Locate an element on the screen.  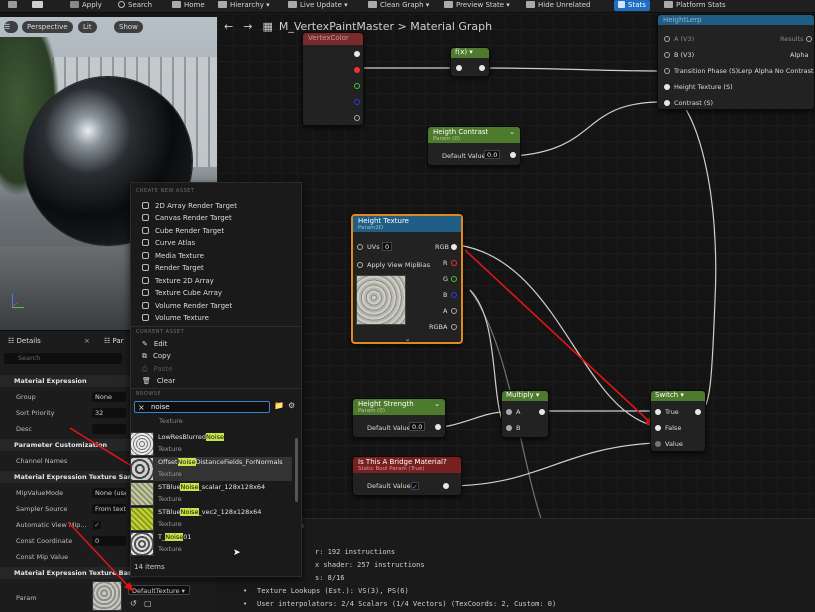
pin-true-in is located at coordinates (658, 412).